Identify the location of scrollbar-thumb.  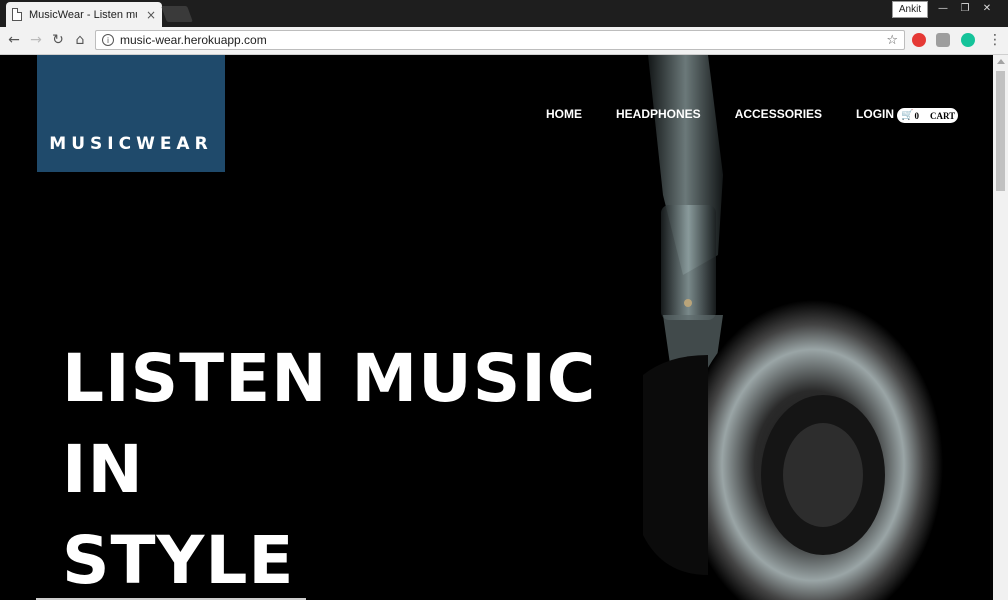
(1000, 131).